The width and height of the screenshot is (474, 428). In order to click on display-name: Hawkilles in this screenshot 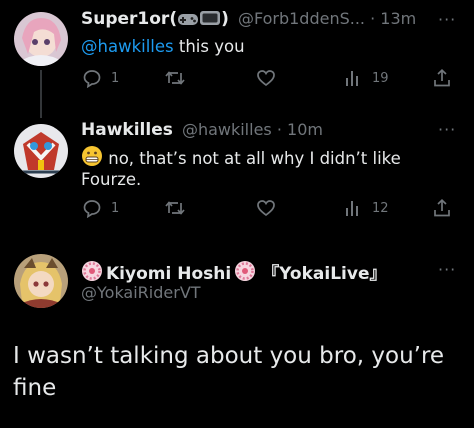, I will do `click(127, 130)`.